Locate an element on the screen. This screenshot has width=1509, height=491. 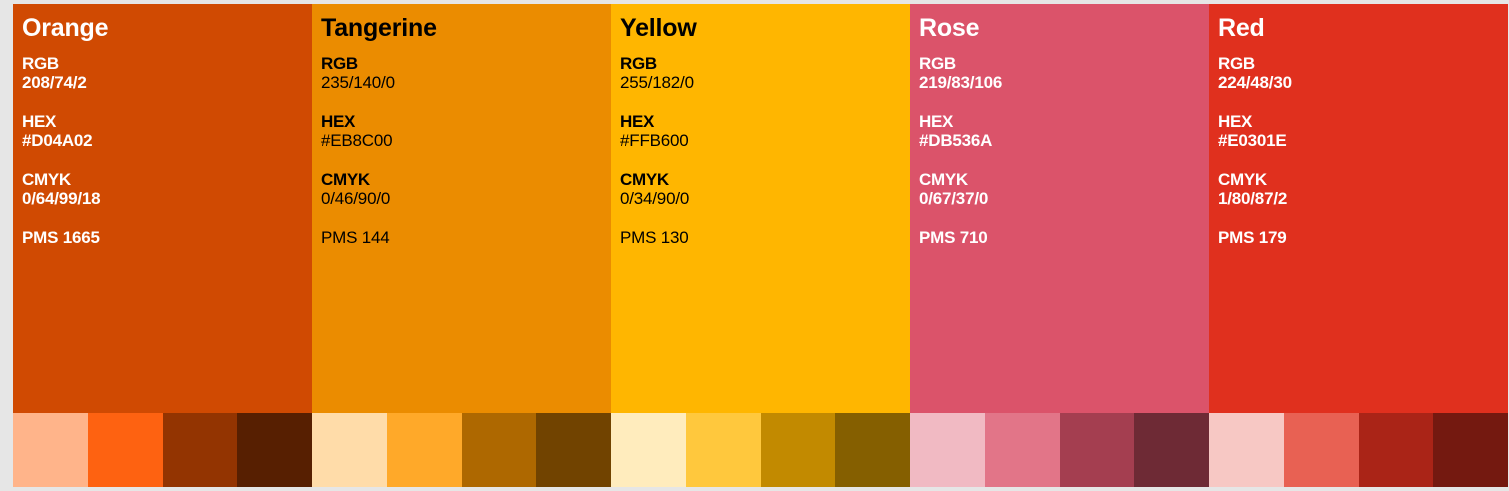
rgb-value: 208/74/2 is located at coordinates (54, 82).